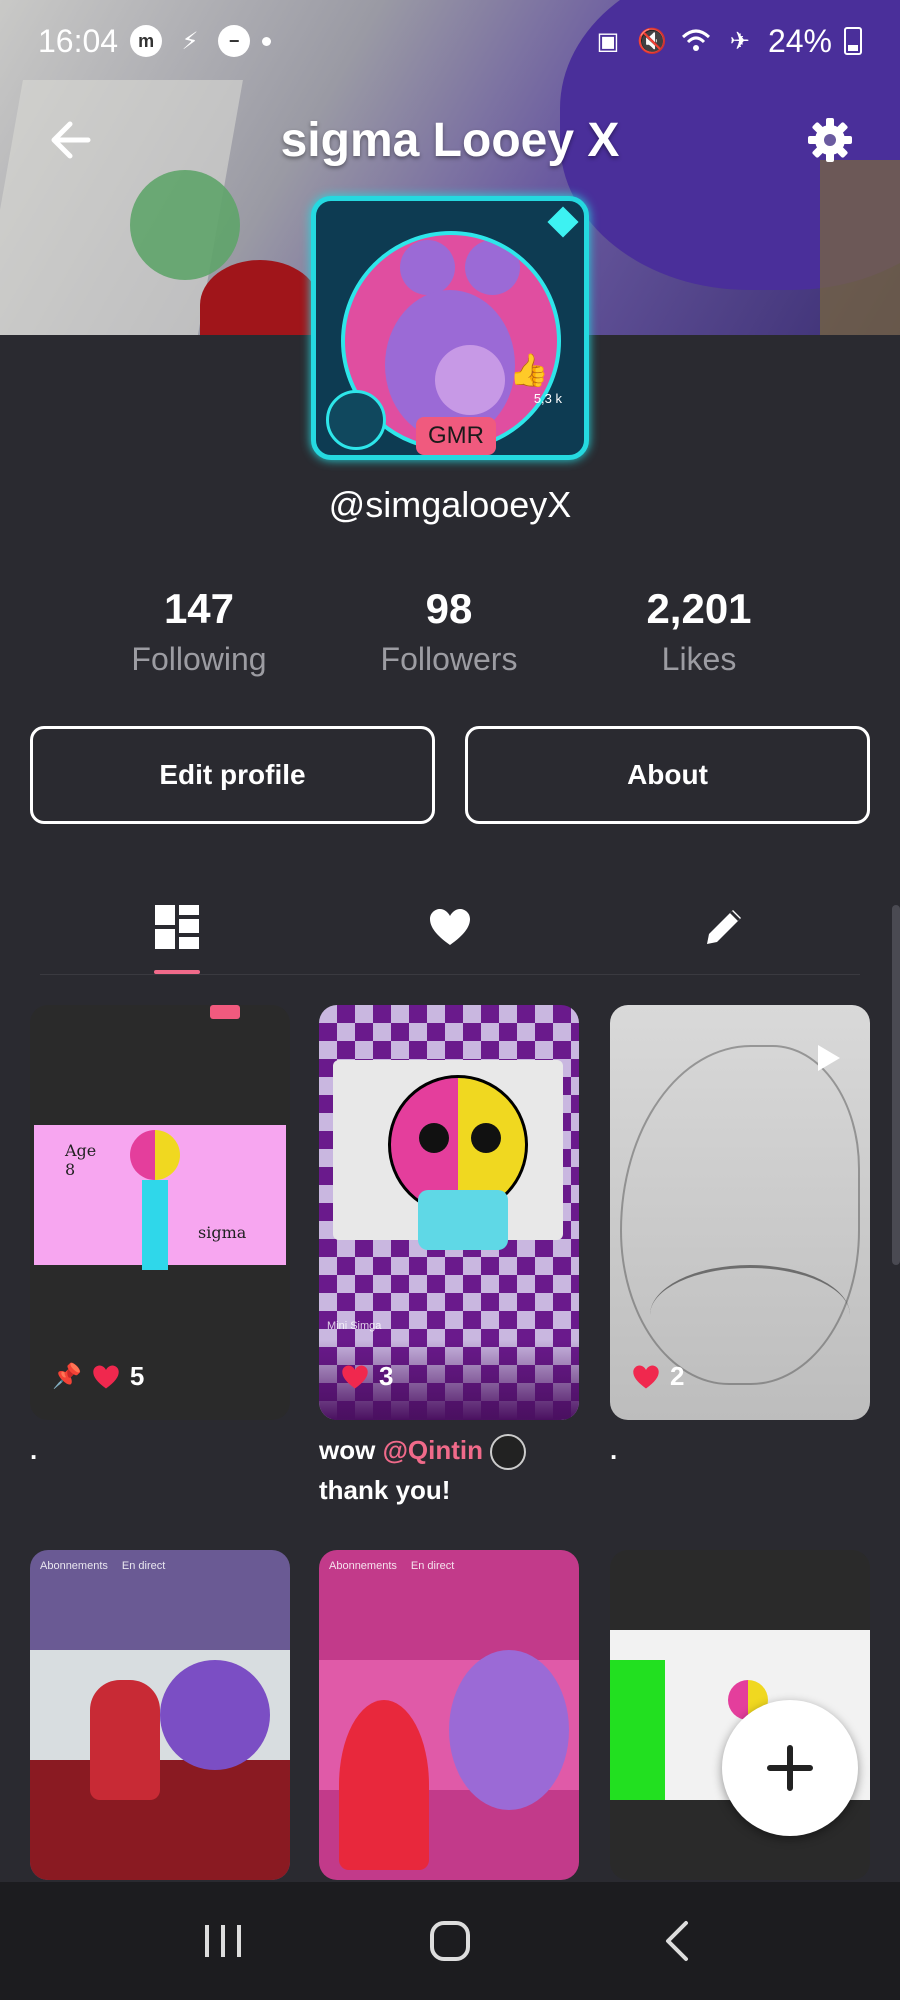 The image size is (900, 2000). I want to click on avatar: 👍 5,3 k GMR, so click(450, 328).